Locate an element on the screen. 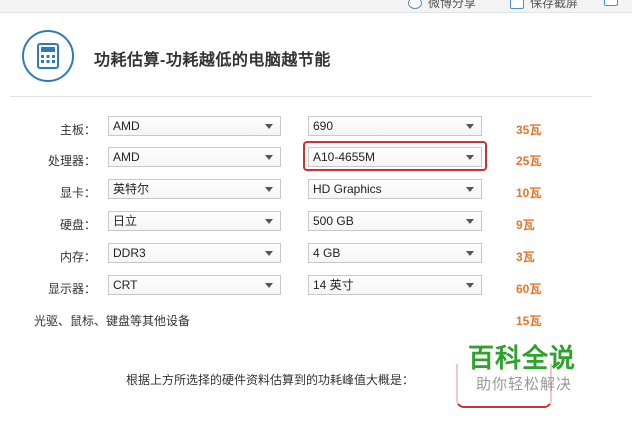 The image size is (632, 426). share-label: 微博分享 is located at coordinates (452, 5).